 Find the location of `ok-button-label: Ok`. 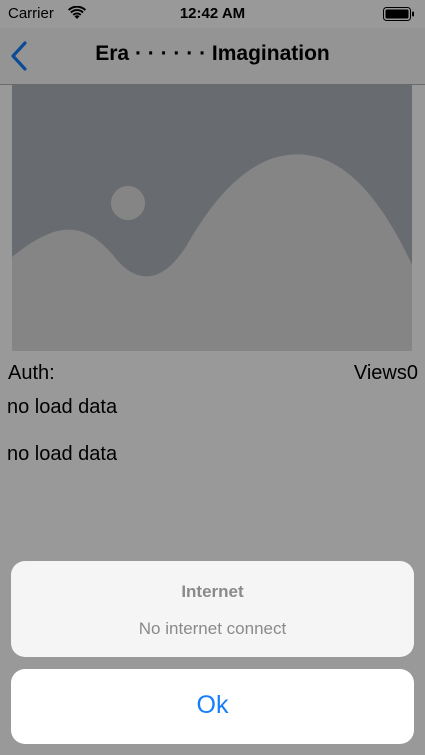

ok-button-label: Ok is located at coordinates (212, 705).